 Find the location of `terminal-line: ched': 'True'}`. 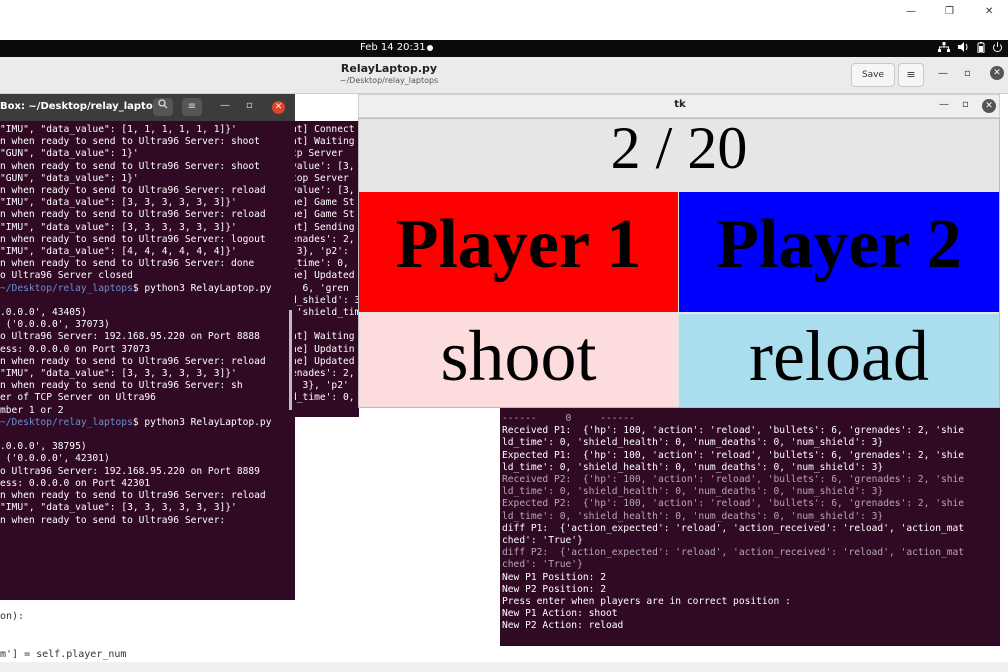

terminal-line: ched': 'True'} is located at coordinates (542, 565).